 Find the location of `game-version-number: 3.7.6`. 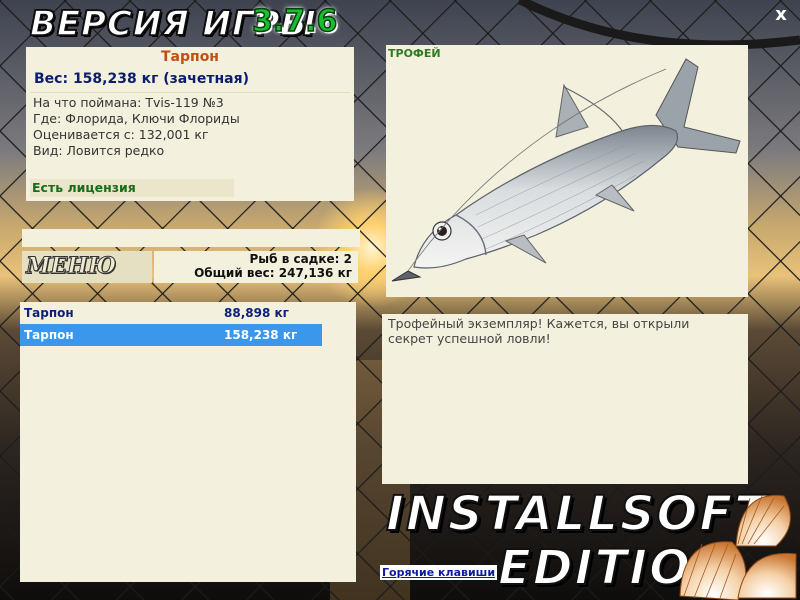

game-version-number: 3.7.6 is located at coordinates (294, 21).